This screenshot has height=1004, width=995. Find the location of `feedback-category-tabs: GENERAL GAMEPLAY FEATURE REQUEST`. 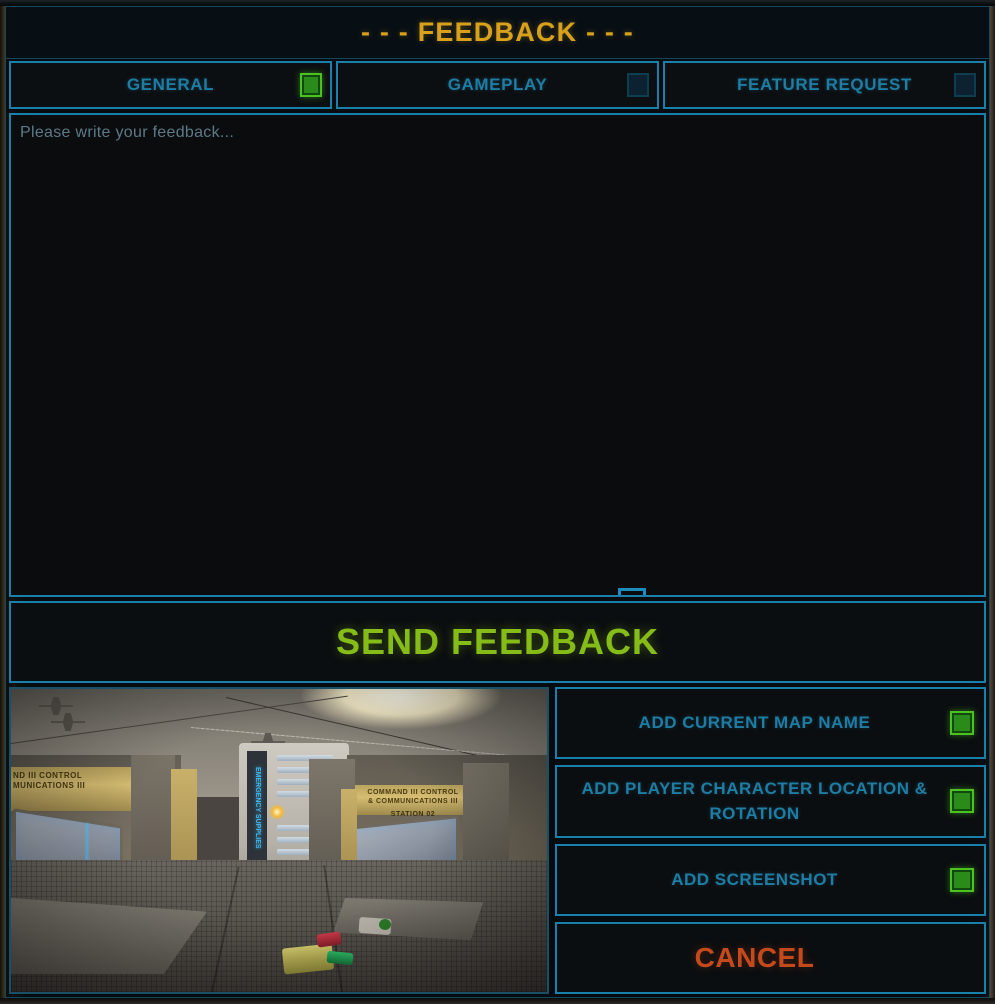

feedback-category-tabs: GENERAL GAMEPLAY FEATURE REQUEST is located at coordinates (497, 85).